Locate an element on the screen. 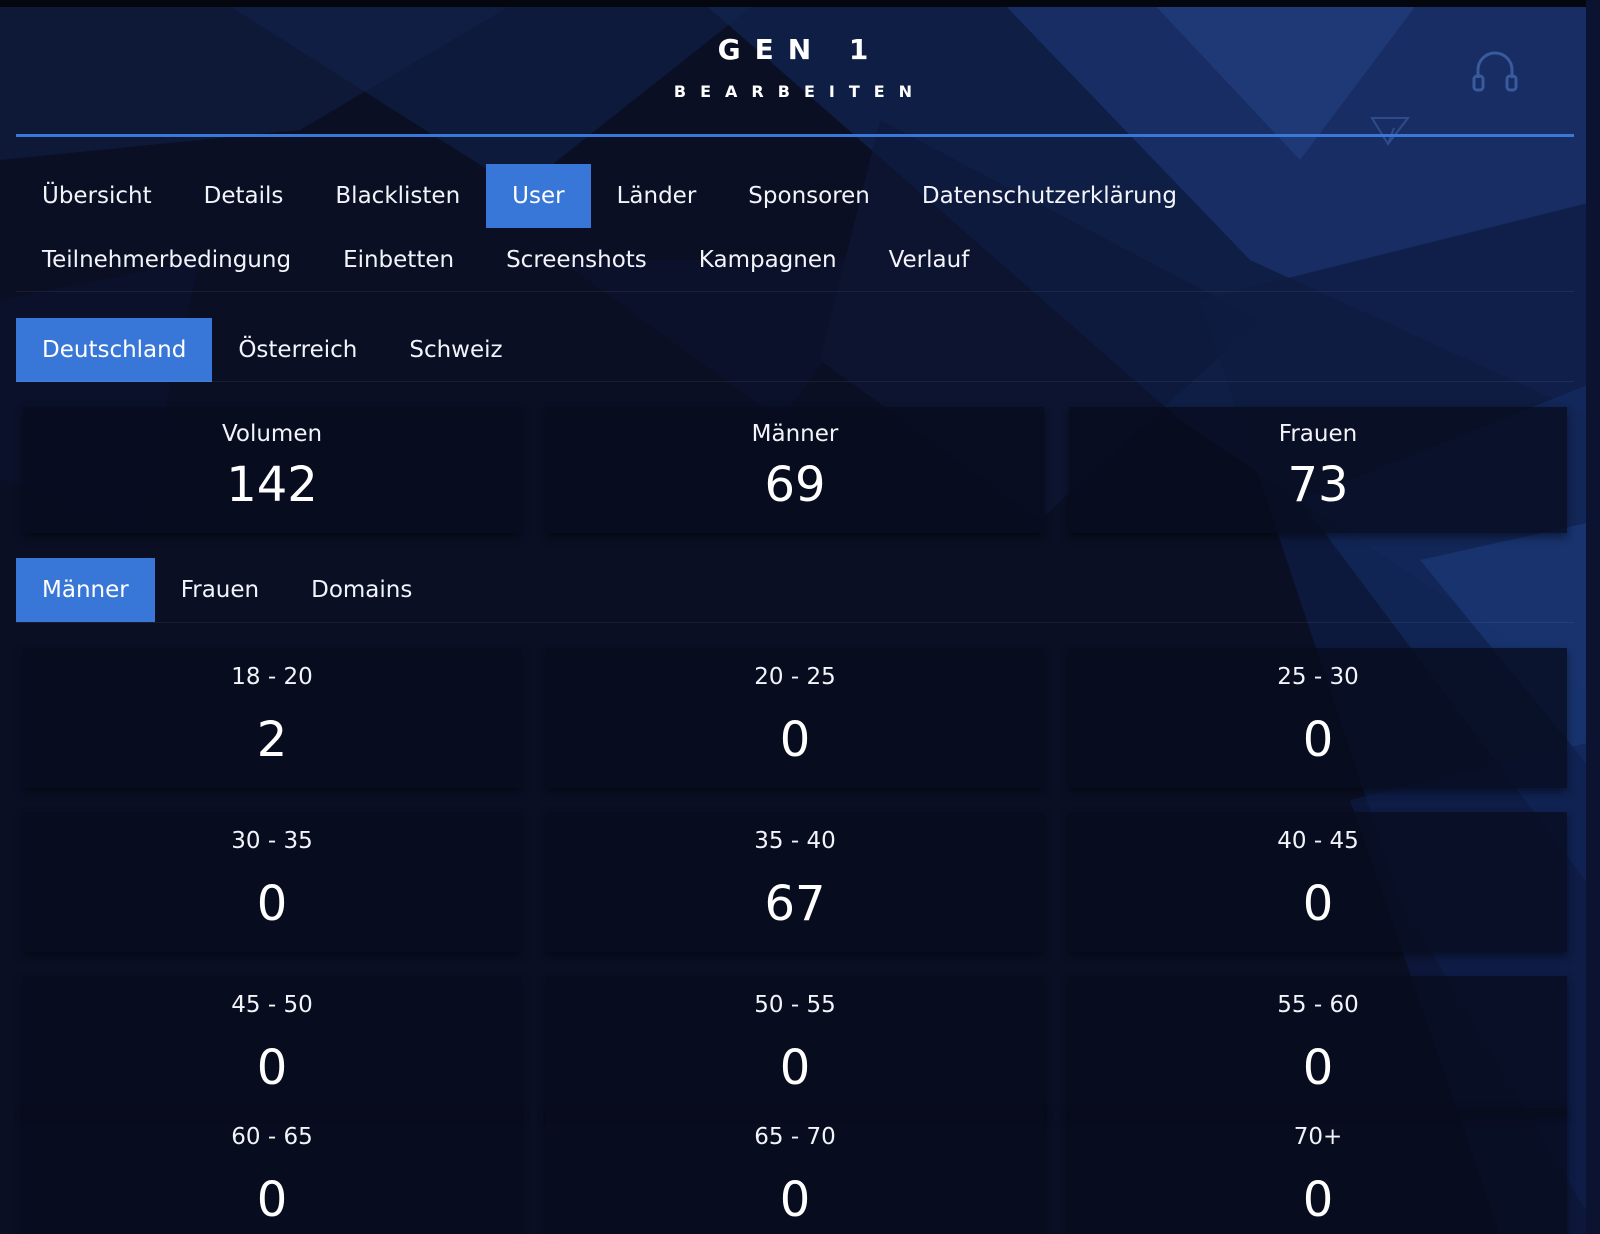 Image resolution: width=1600 pixels, height=1234 pixels. age-card-35-40: 35 - 40 67 is located at coordinates (795, 882).